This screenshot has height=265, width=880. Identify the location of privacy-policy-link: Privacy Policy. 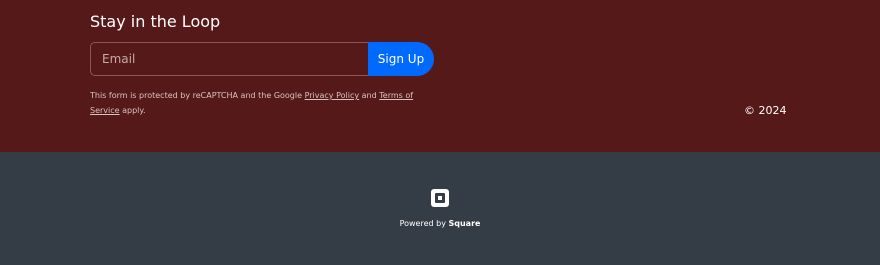
(332, 95).